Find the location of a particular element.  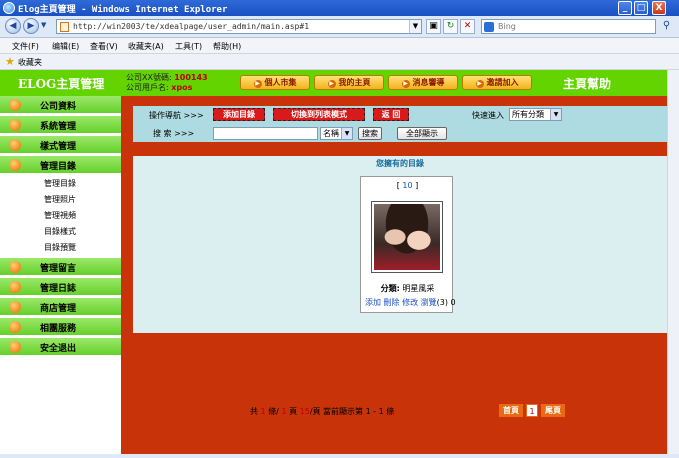

menu-tools: 工具(T) is located at coordinates (188, 46).